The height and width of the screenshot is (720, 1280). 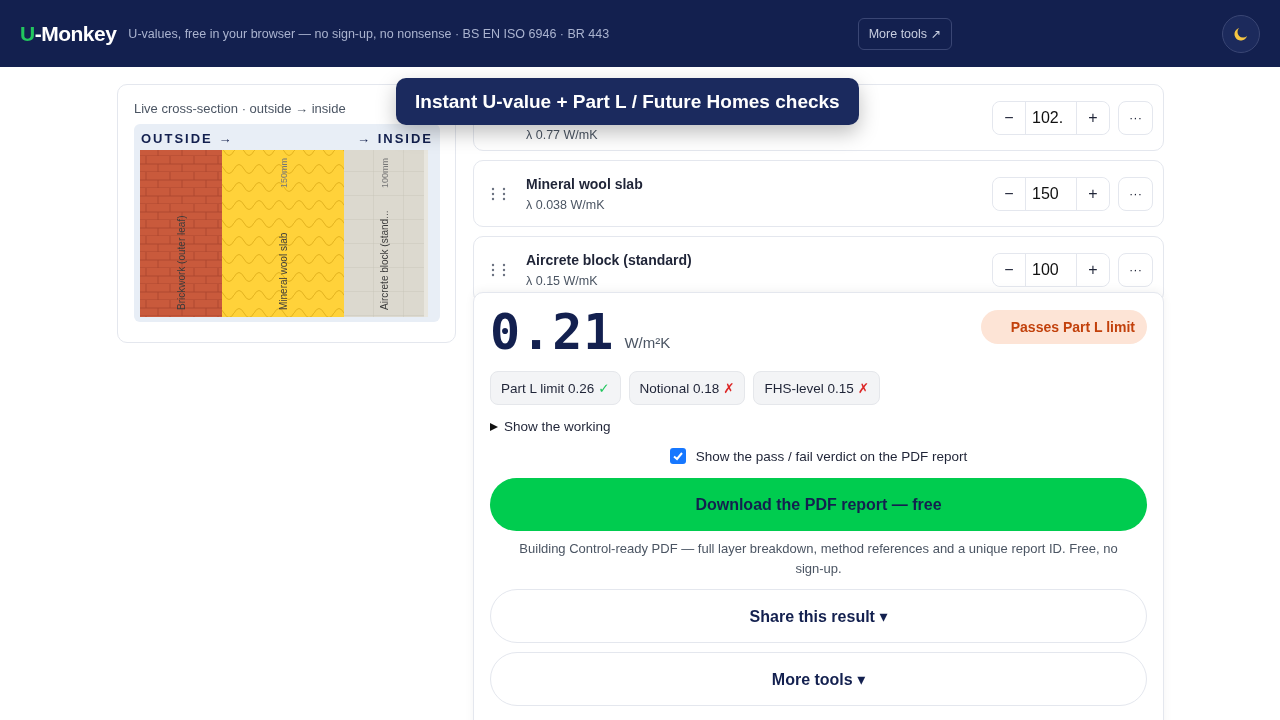 What do you see at coordinates (566, 204) in the screenshot?
I see `layer-conductivity: λ 0.038 W/mK` at bounding box center [566, 204].